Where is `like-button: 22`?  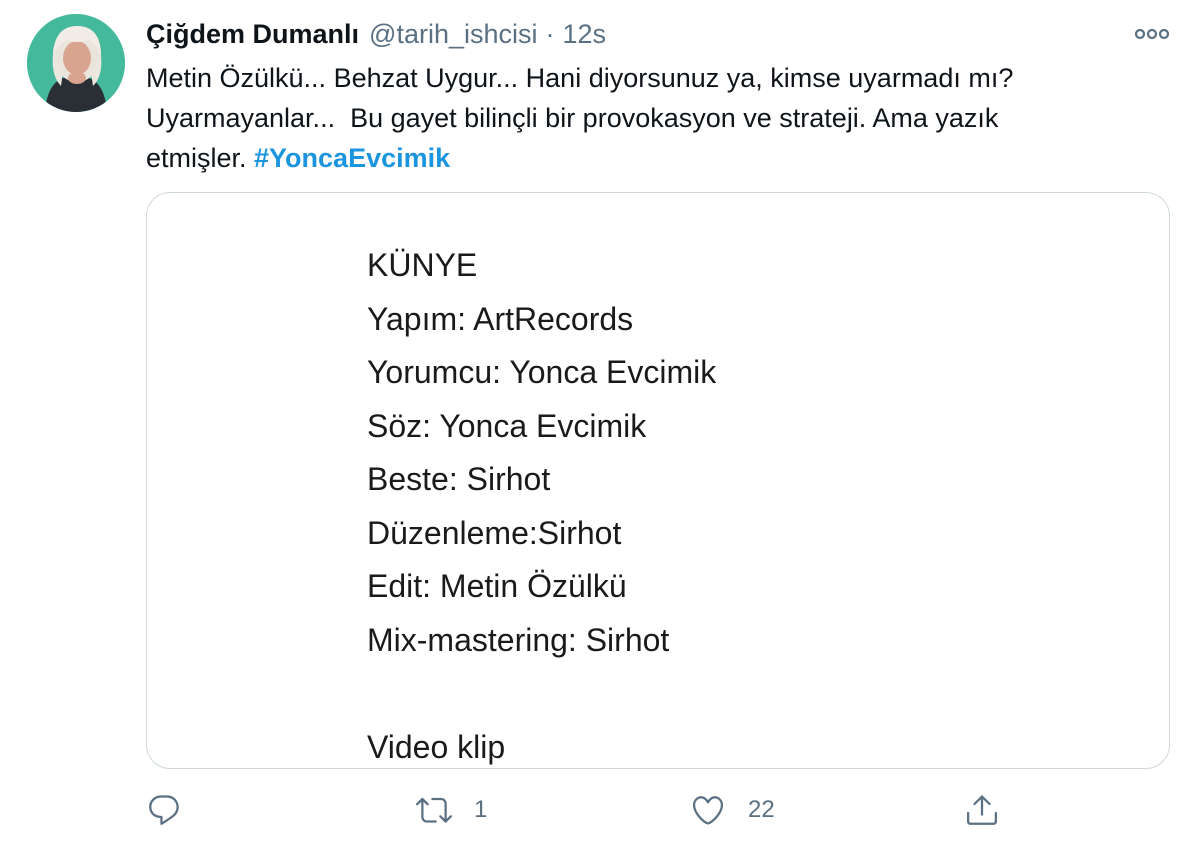 like-button: 22 is located at coordinates (732, 810).